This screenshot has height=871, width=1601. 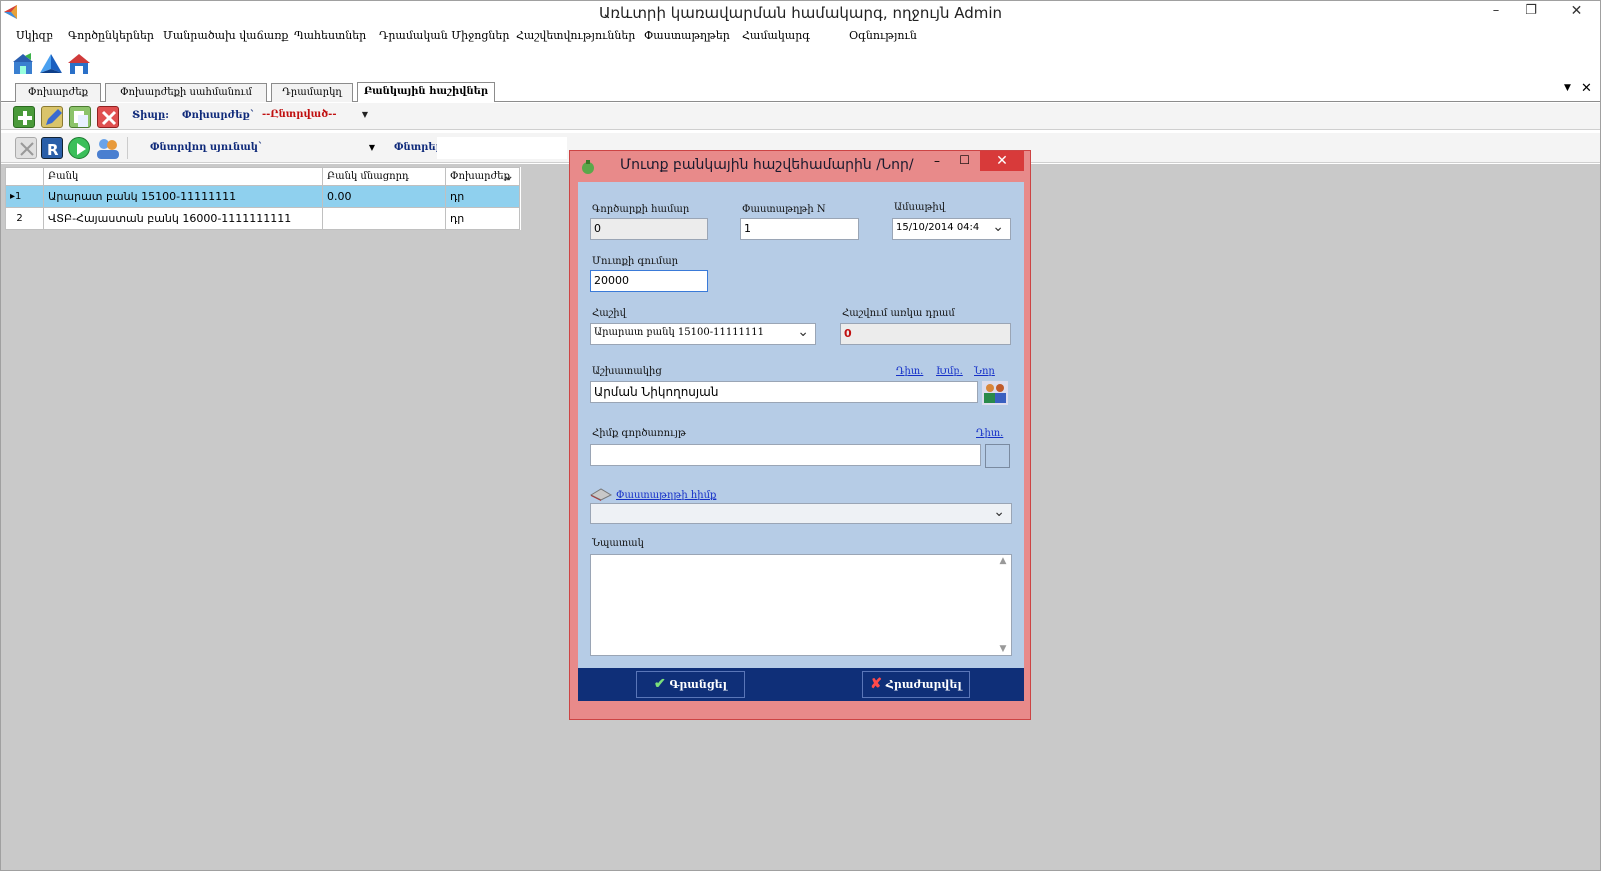 I want to click on tab-cashbox: Դրամարկղ, so click(x=312, y=92).